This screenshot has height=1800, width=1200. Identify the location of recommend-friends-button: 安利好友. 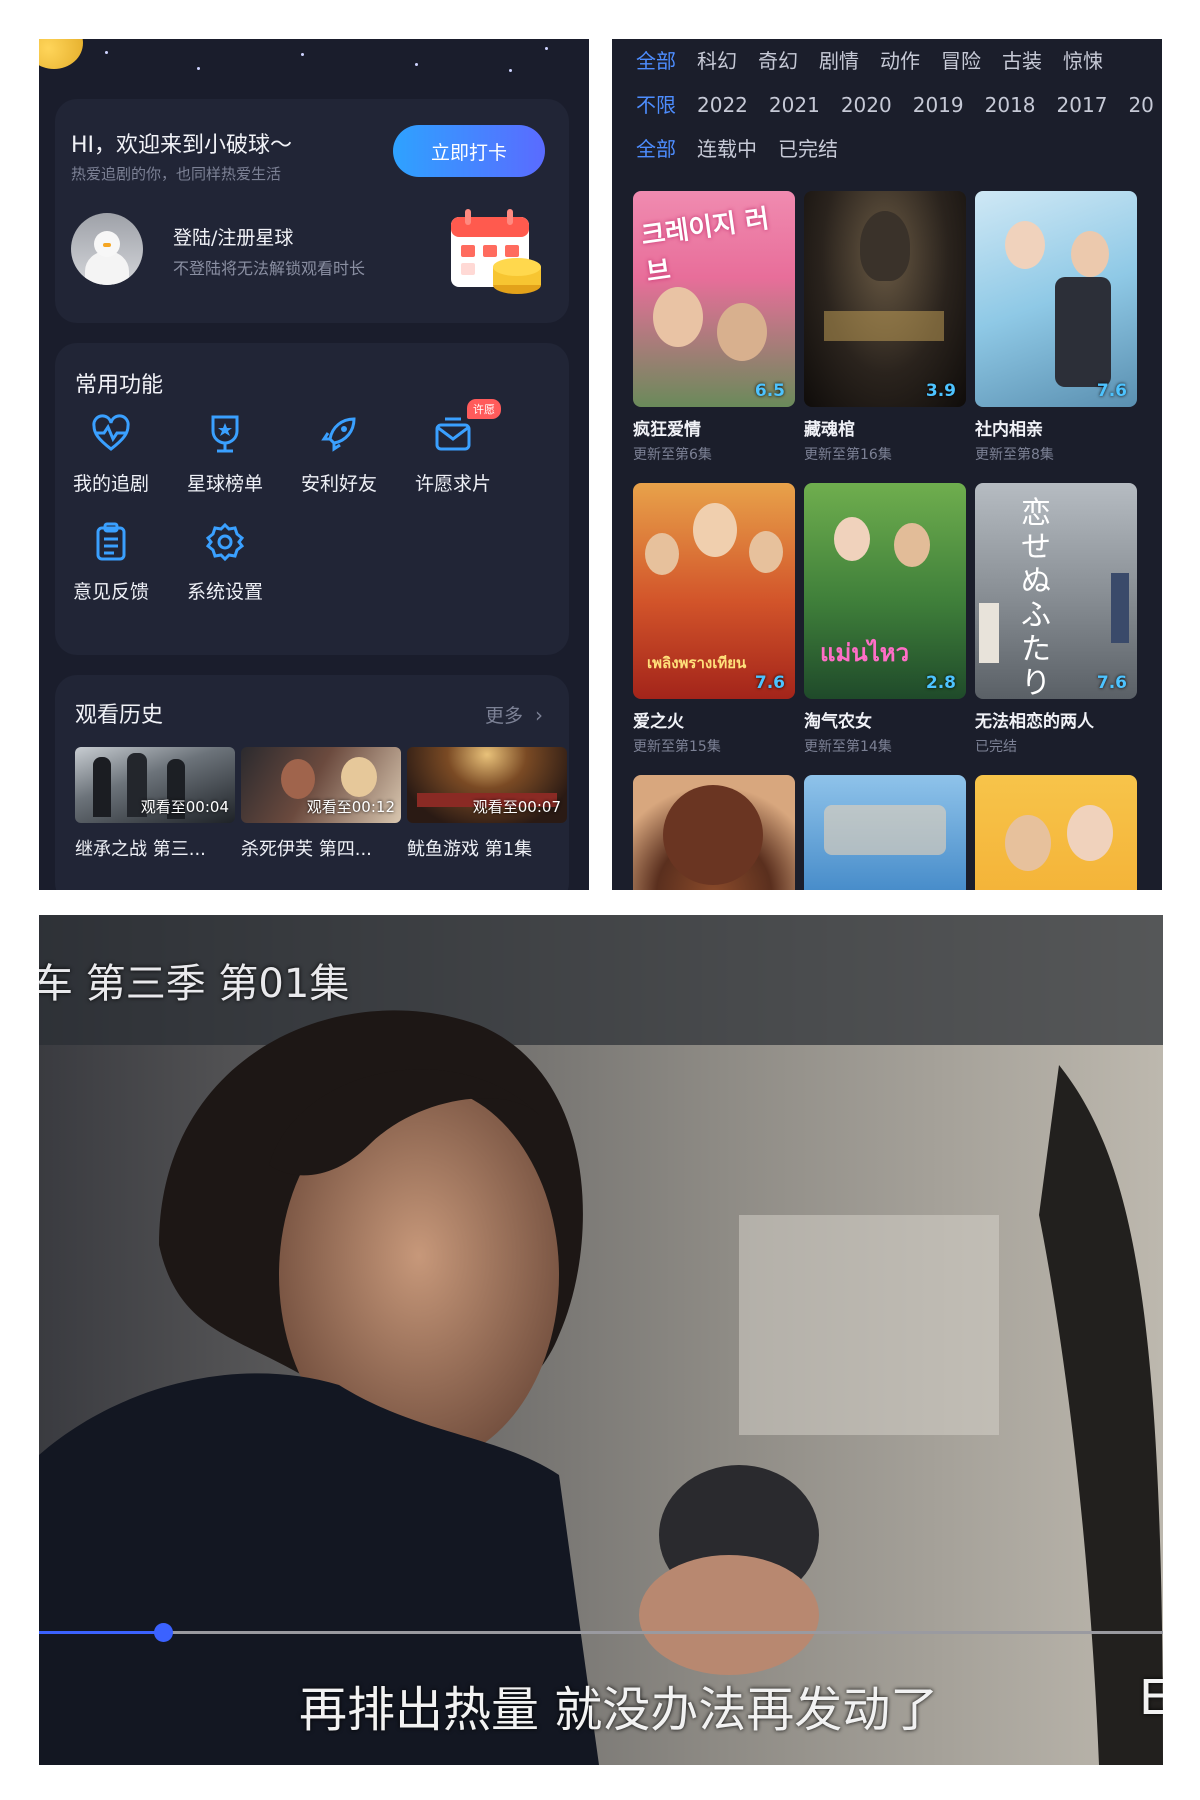
(339, 463).